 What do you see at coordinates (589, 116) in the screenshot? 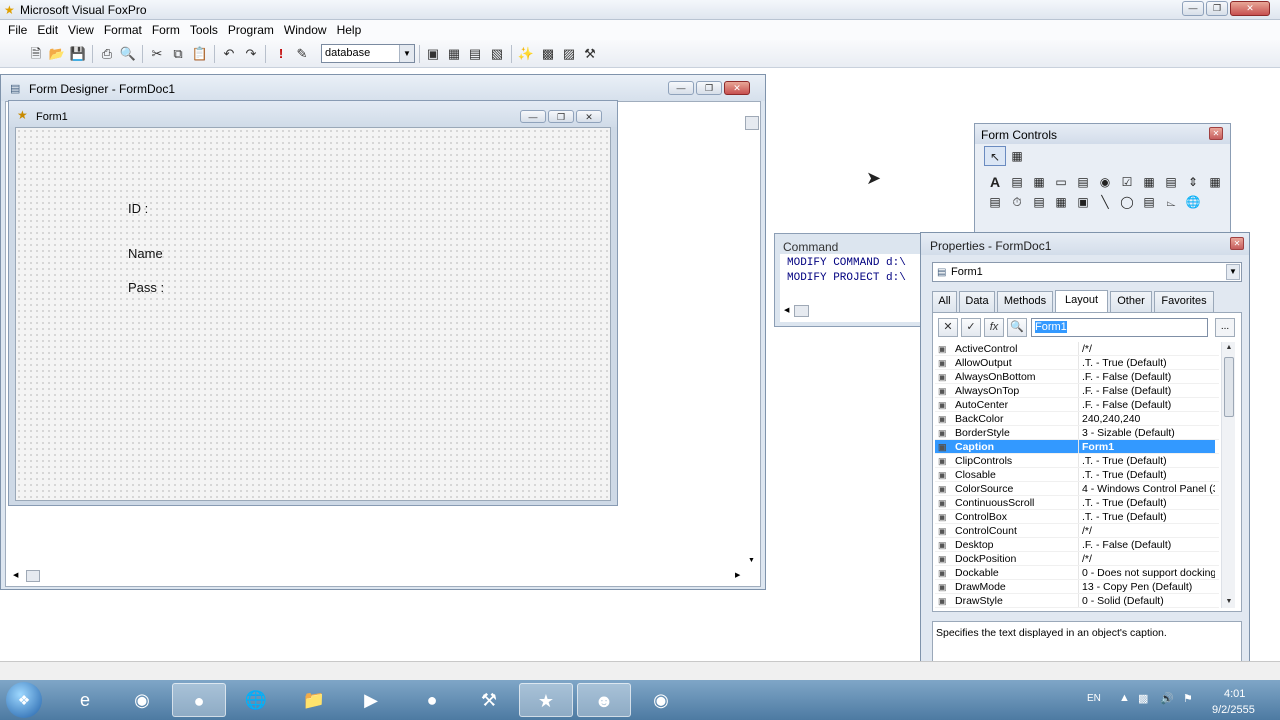
I see `form1-close-button: ✕` at bounding box center [589, 116].